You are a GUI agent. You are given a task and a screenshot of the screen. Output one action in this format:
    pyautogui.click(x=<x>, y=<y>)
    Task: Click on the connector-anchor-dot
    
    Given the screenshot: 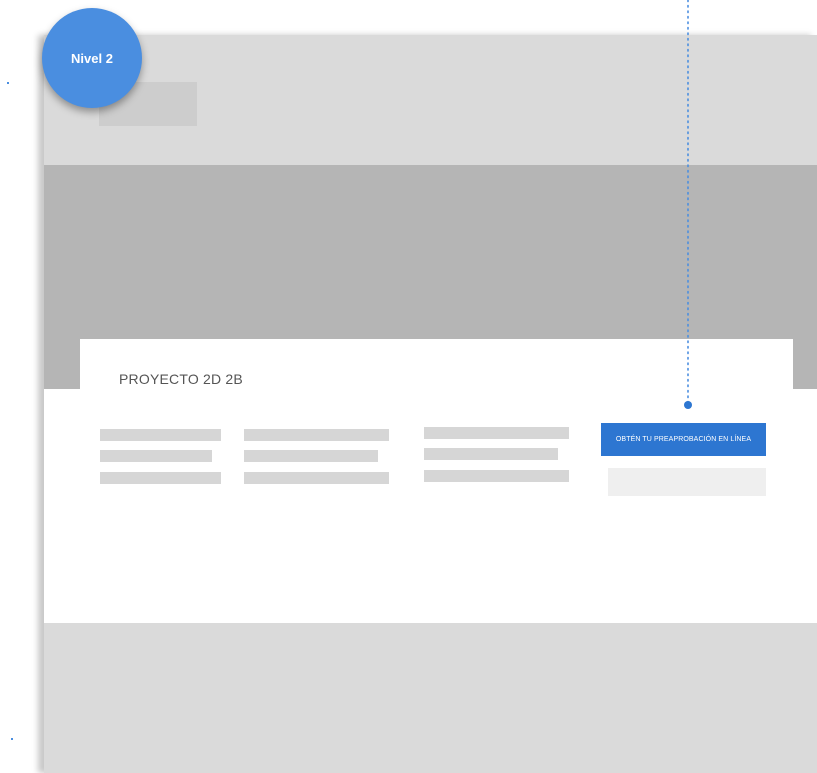 What is the action you would take?
    pyautogui.click(x=688, y=405)
    